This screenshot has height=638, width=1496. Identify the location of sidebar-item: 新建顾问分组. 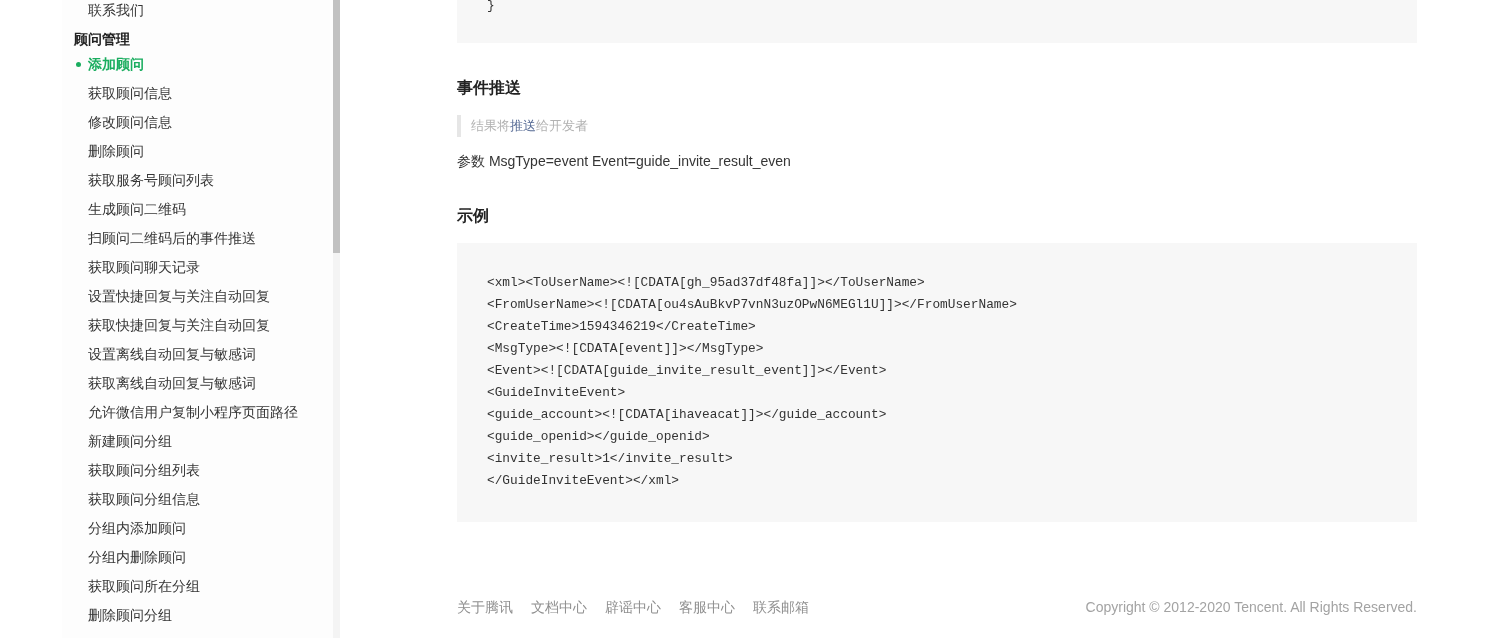
(130, 441).